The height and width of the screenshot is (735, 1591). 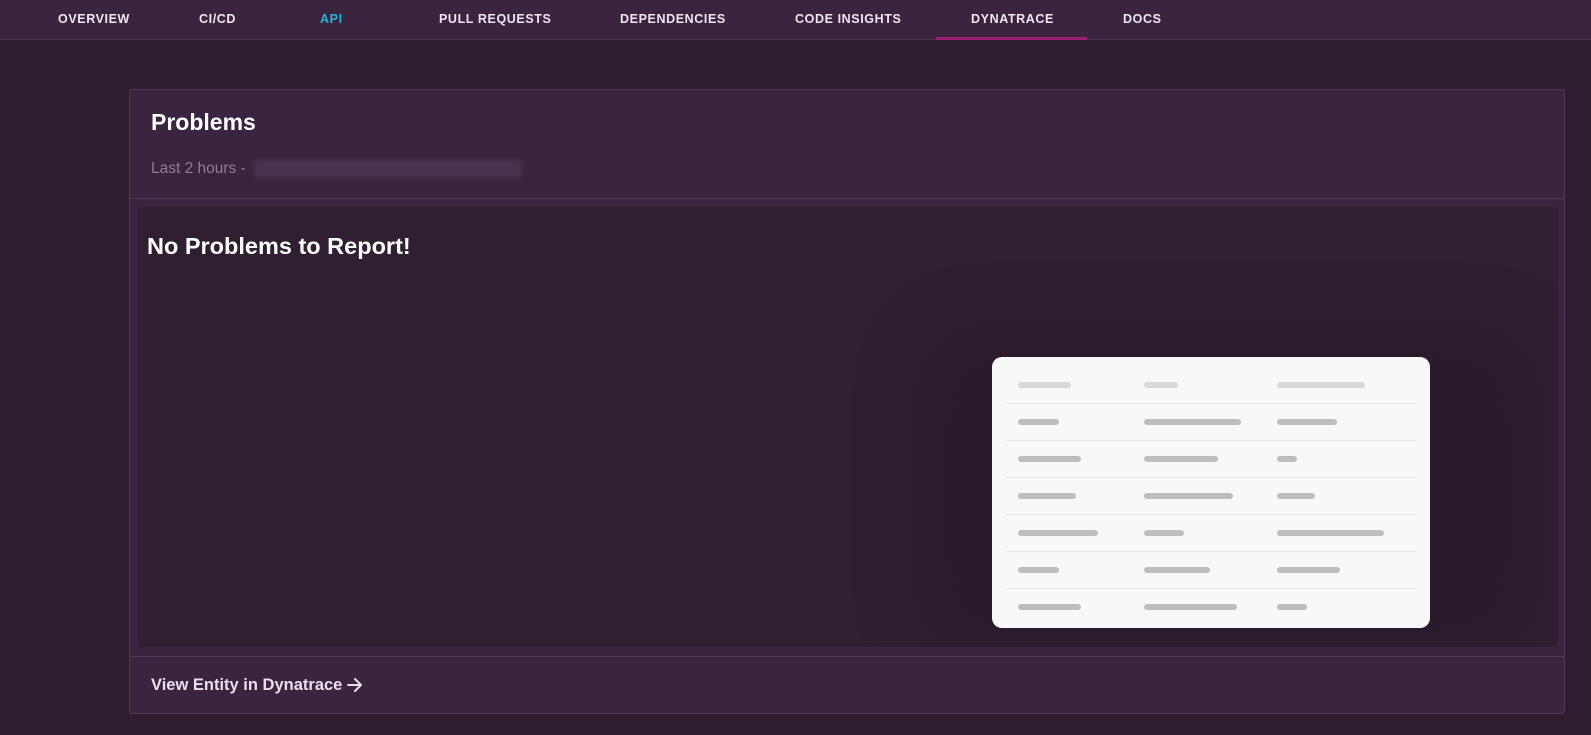 What do you see at coordinates (1011, 38) in the screenshot?
I see `selected-tab-indicator` at bounding box center [1011, 38].